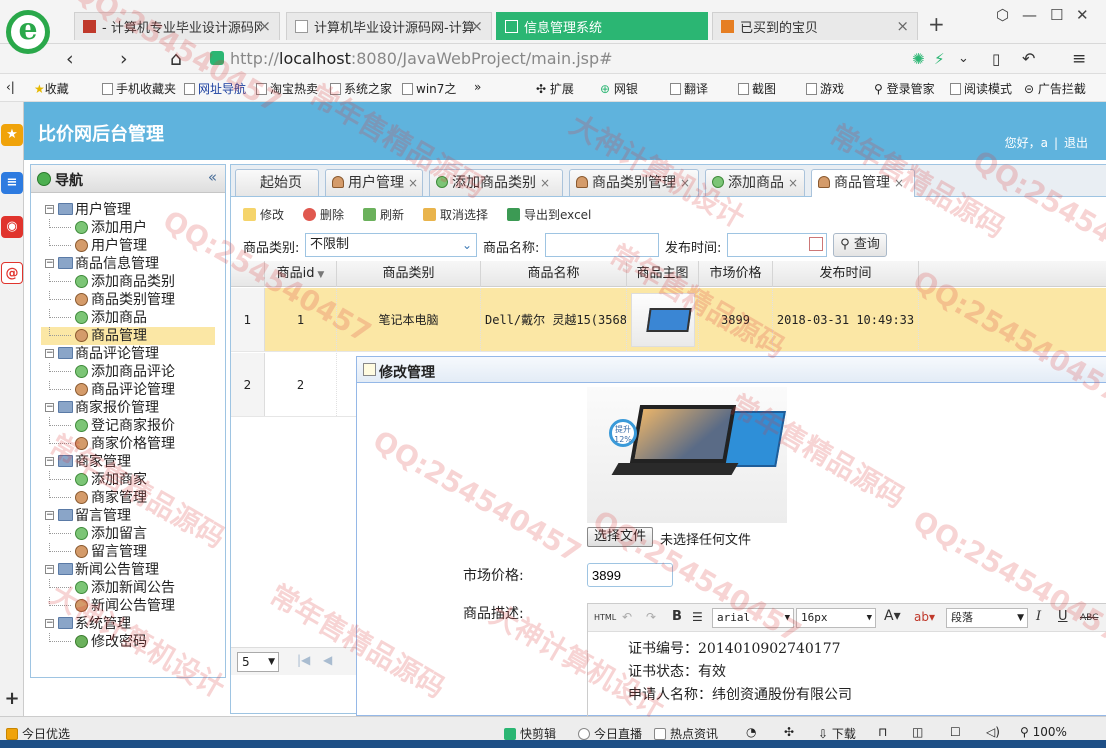  I want to click on mail-icon: @, so click(12, 273).